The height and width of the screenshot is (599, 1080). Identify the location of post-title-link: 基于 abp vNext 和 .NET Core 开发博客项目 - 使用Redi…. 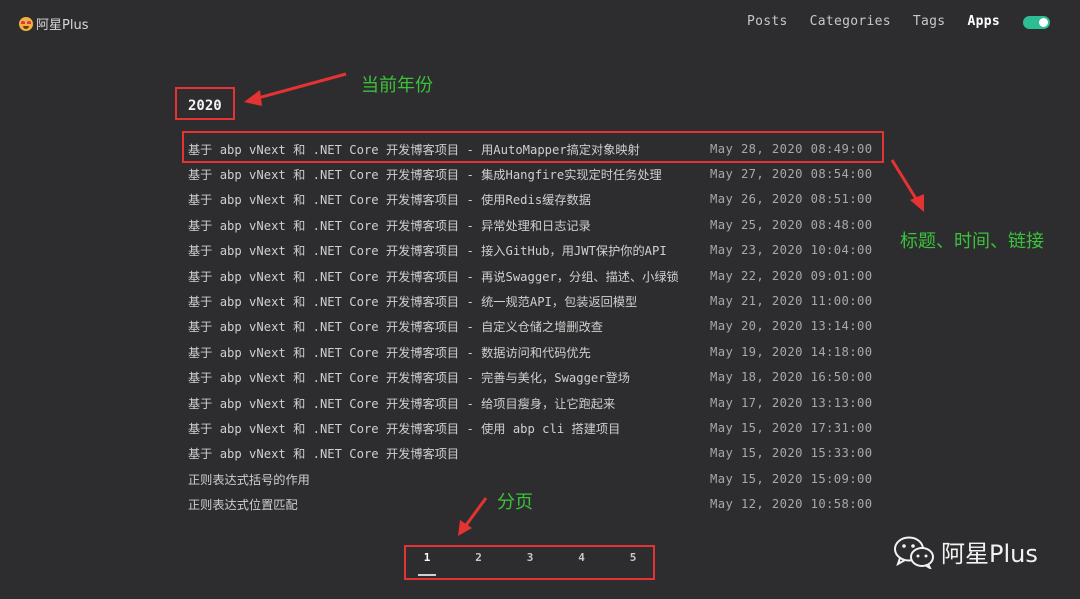
(449, 199).